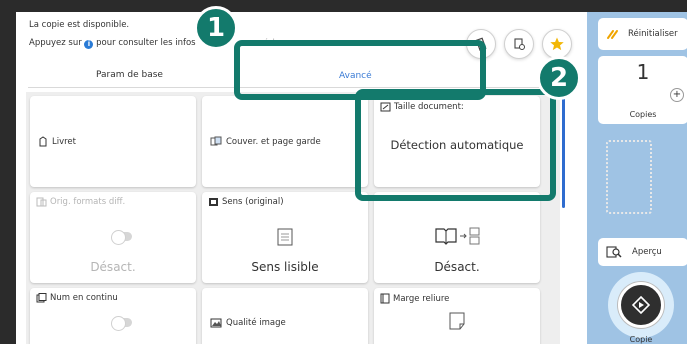 This screenshot has height=344, width=687. I want to click on cell-couverture: Couver. et page garde, so click(285, 141).